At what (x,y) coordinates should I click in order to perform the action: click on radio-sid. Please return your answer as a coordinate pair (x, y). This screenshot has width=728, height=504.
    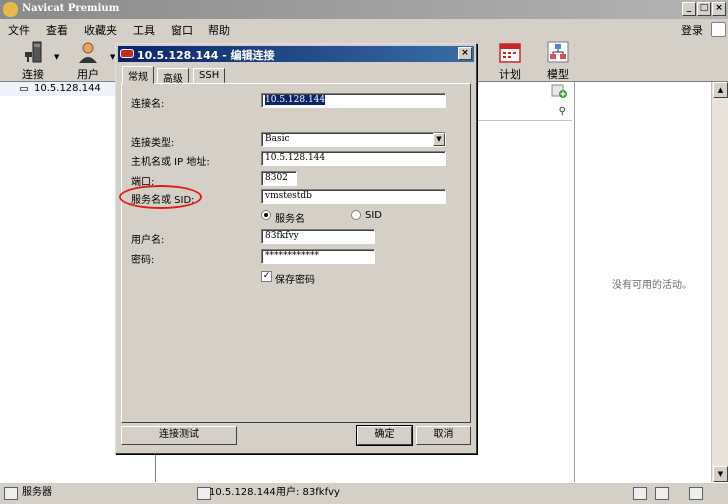
    Looking at the image, I should click on (356, 215).